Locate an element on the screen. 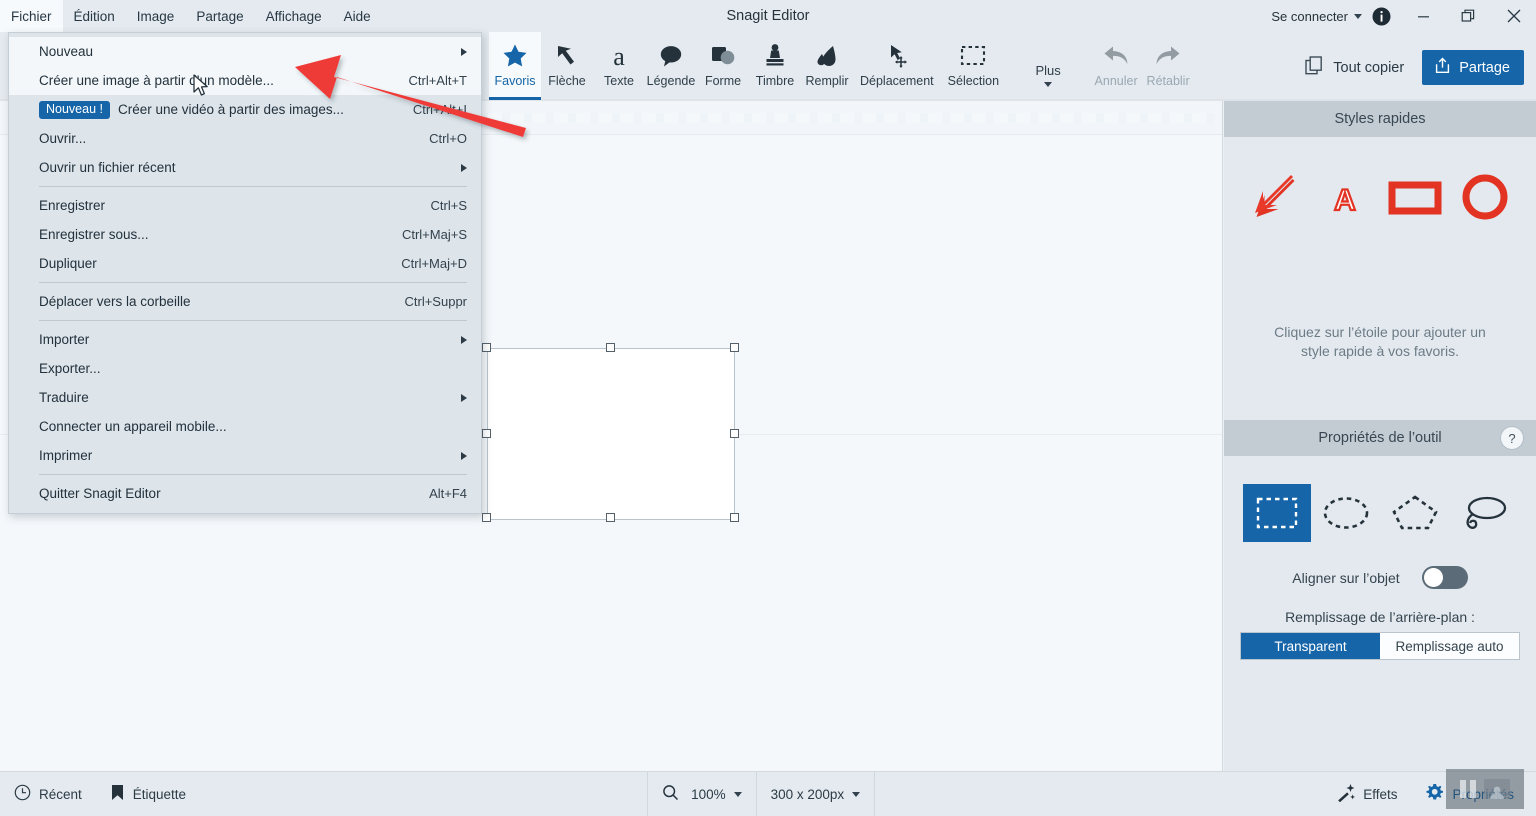 This screenshot has width=1536, height=816. selection-handle-s is located at coordinates (610, 517).